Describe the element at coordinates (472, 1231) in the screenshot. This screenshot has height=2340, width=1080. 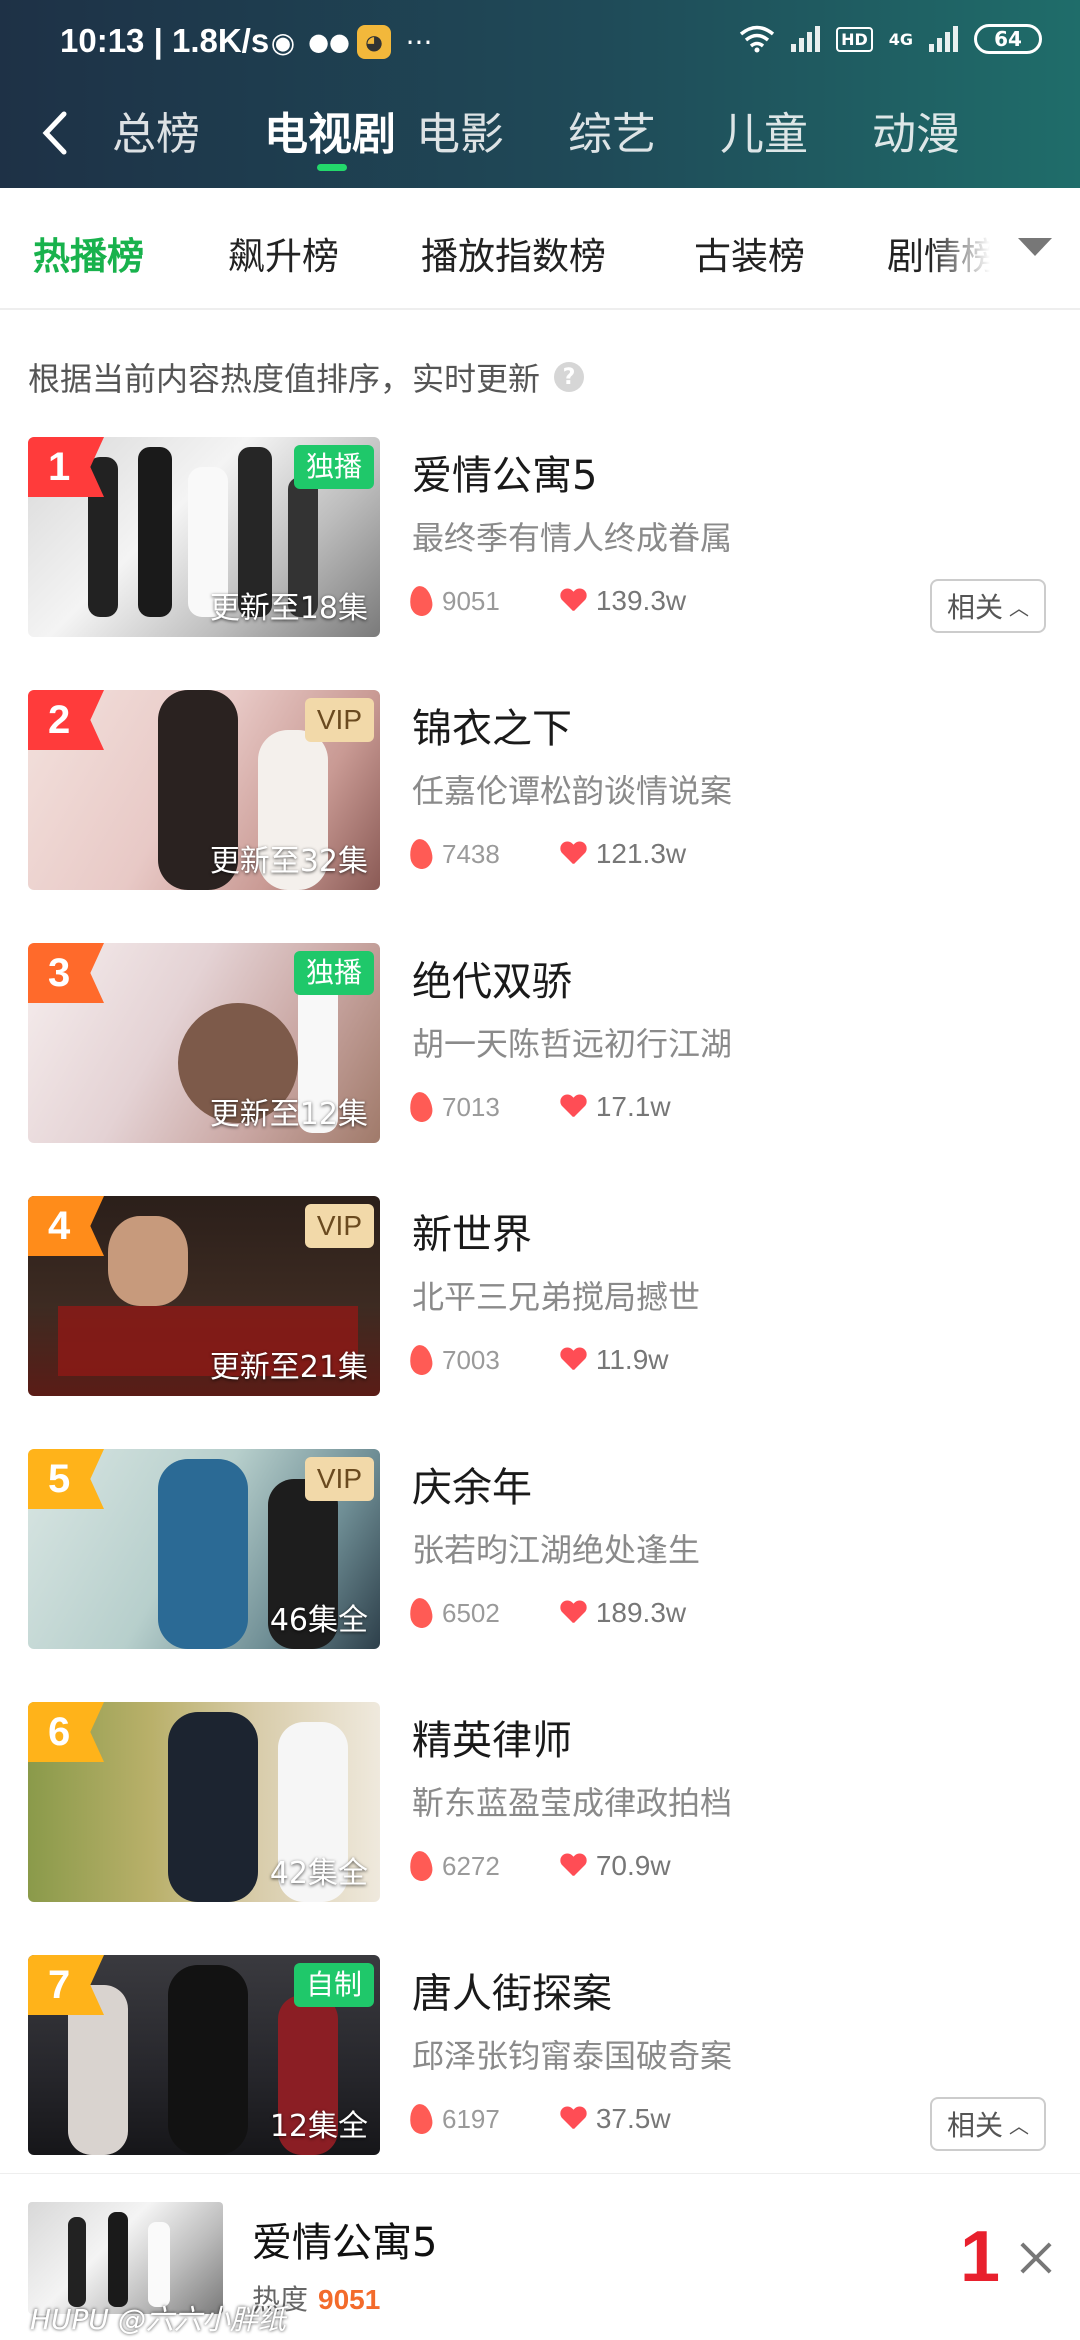
I see `show-title: 新世界` at that location.